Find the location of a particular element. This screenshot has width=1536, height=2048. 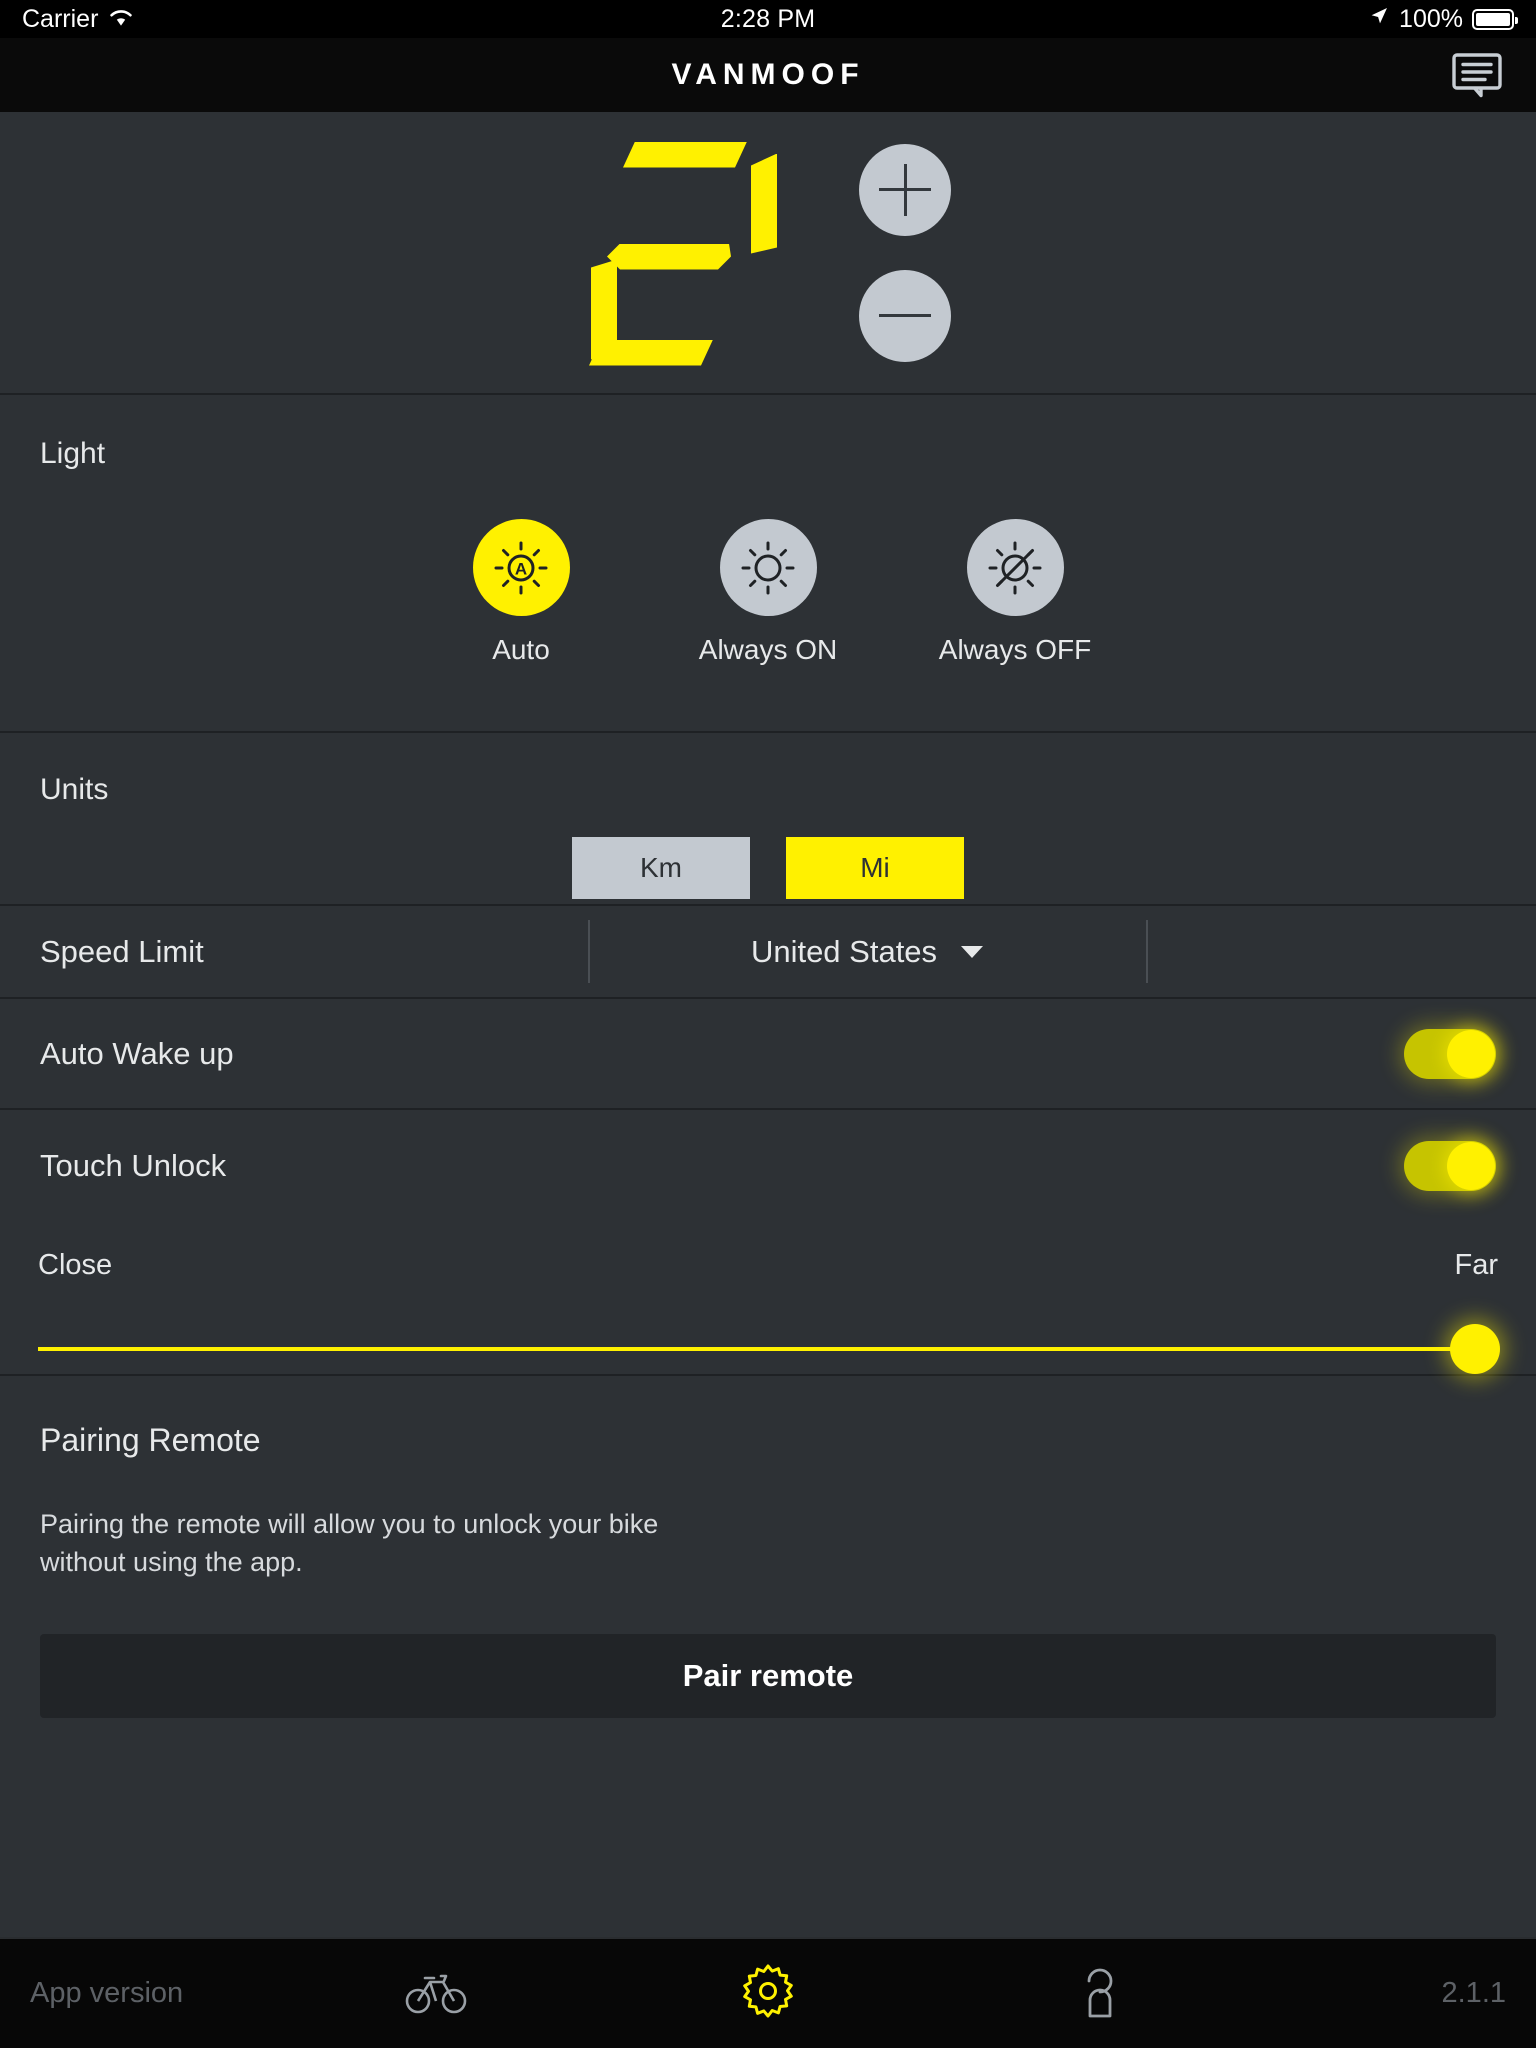

speed-limit-row: Speed Limit United States is located at coordinates (768, 952).